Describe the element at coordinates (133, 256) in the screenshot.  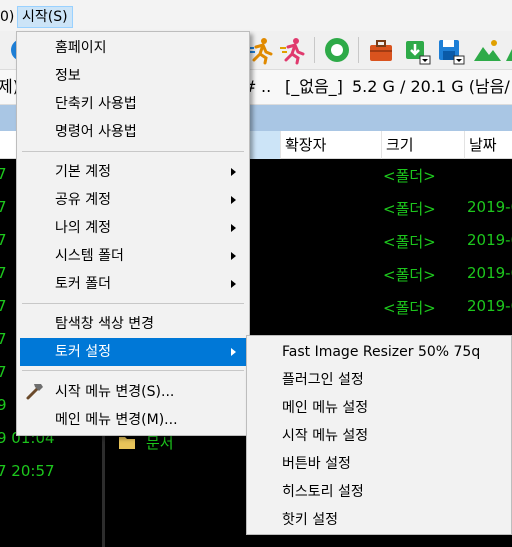
I see `start-menu-item: 시스템 폴더` at that location.